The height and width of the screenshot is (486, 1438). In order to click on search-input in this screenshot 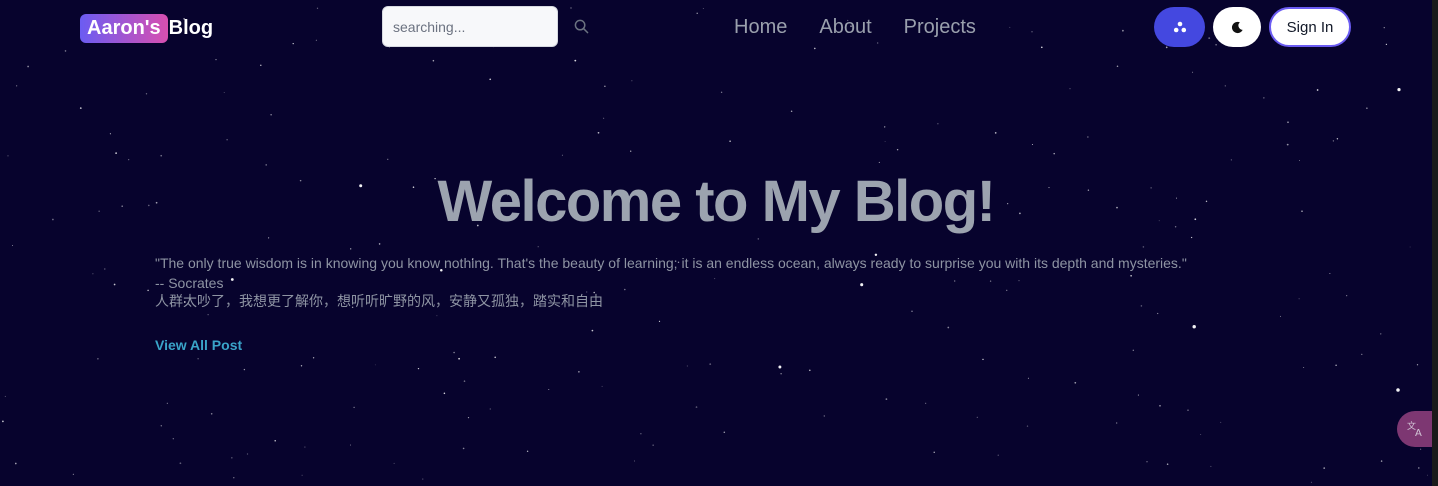, I will do `click(483, 26)`.